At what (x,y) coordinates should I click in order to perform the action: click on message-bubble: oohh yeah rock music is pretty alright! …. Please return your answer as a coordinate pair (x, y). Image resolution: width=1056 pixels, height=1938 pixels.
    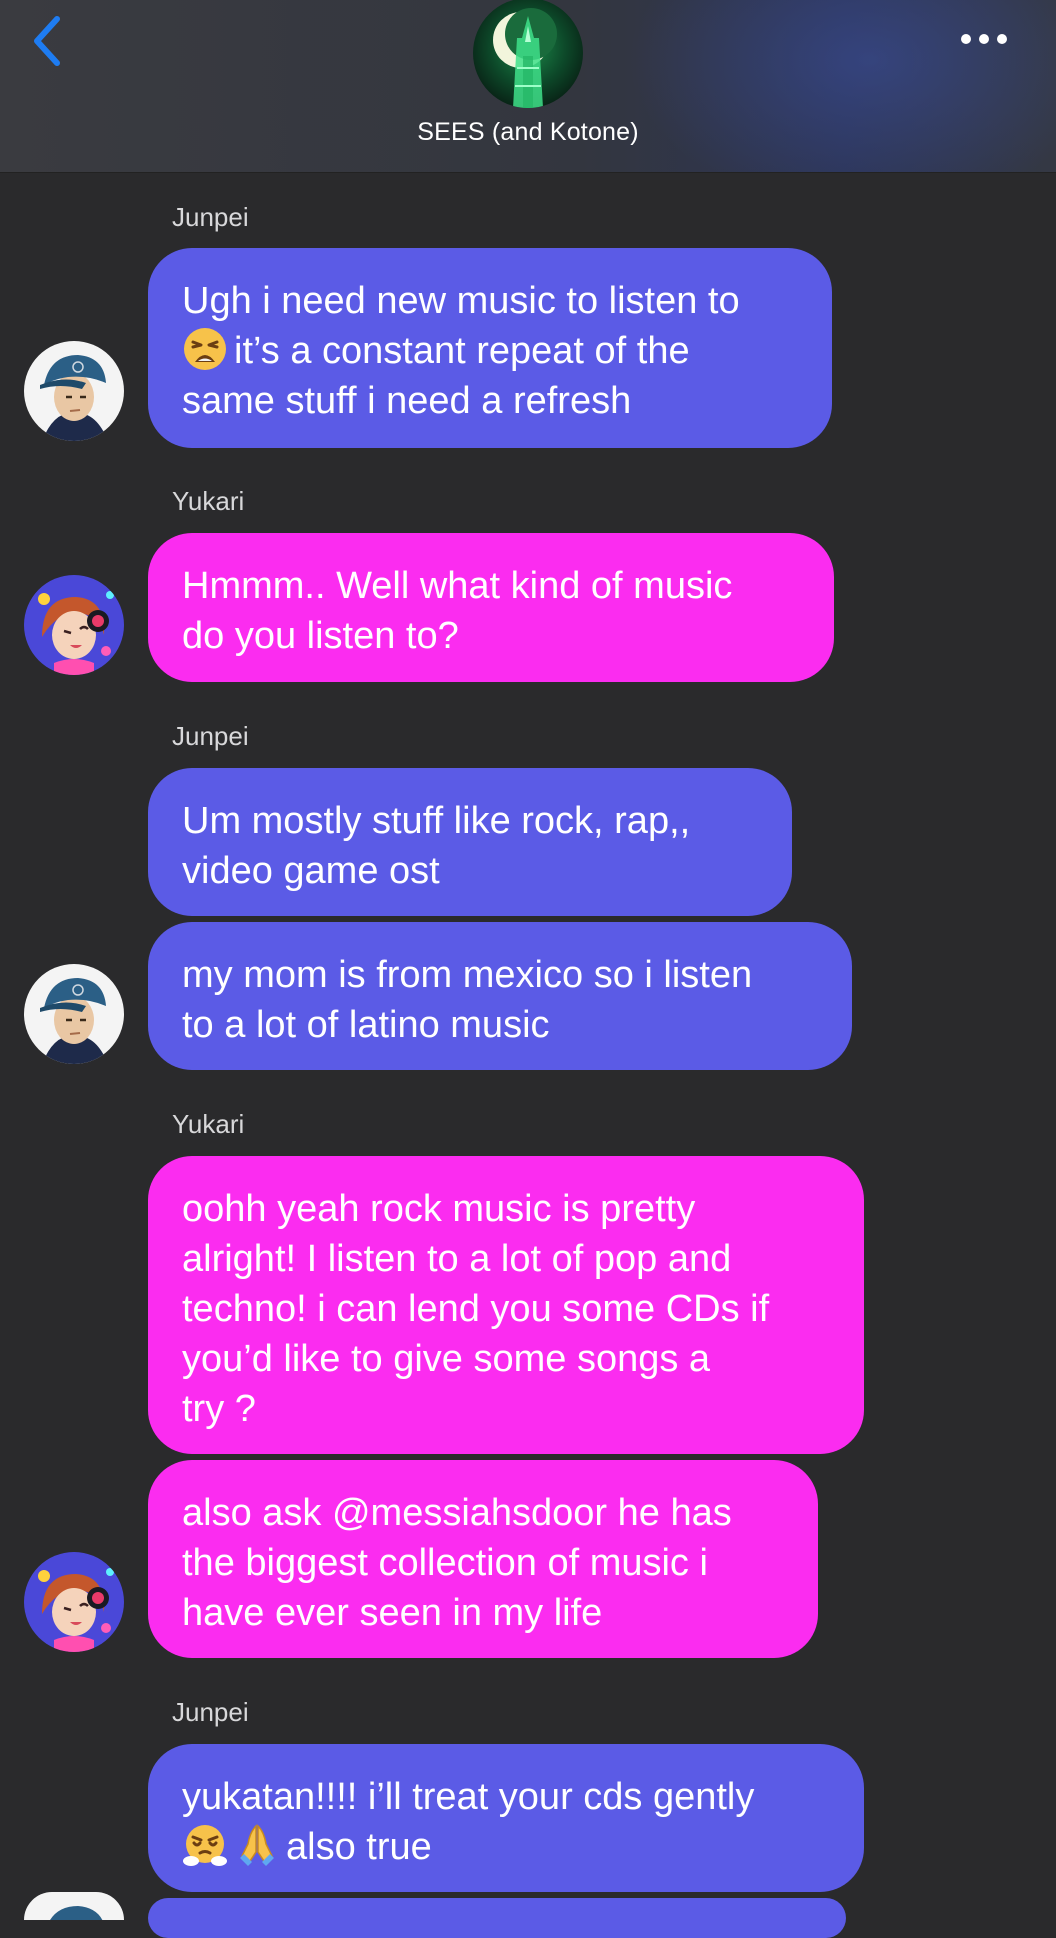
    Looking at the image, I should click on (506, 1305).